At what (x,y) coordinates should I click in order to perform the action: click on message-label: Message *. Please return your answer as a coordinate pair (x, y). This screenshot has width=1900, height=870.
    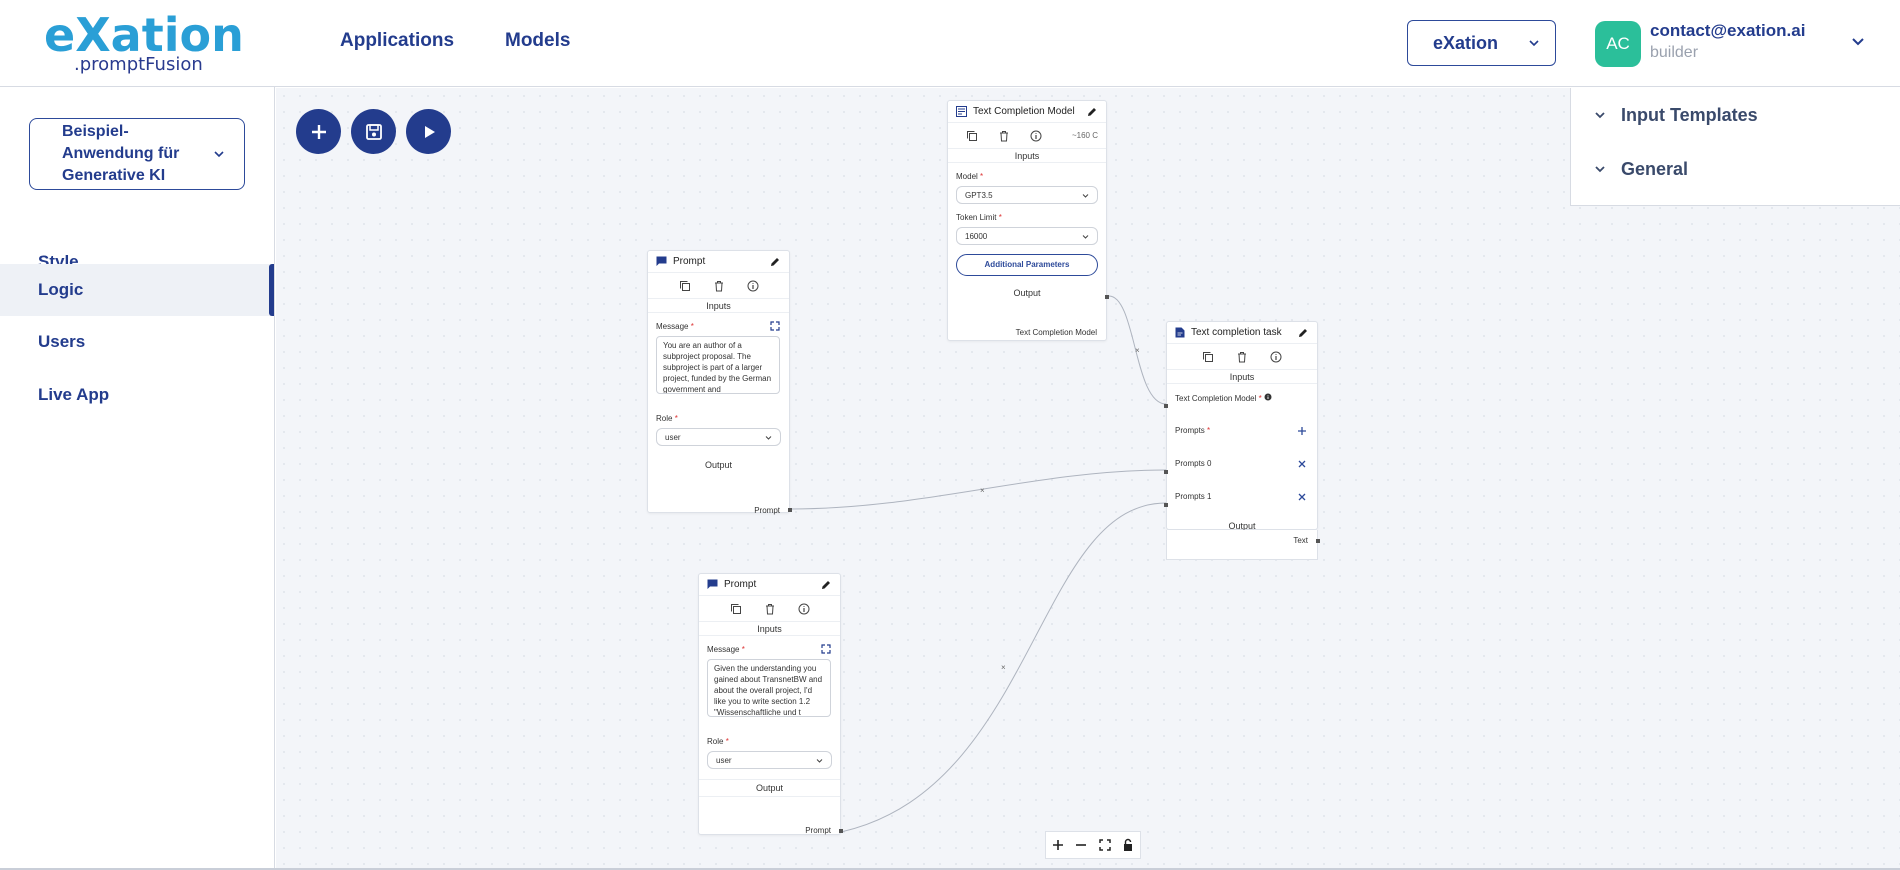
    Looking at the image, I should click on (718, 326).